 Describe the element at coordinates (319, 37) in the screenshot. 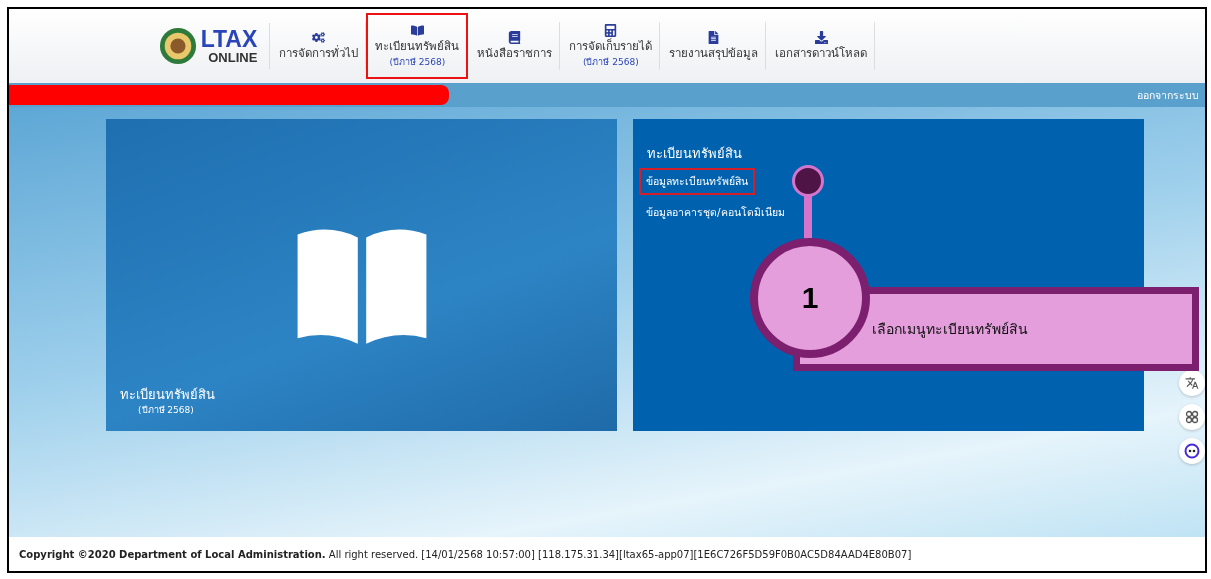

I see `gears-icon` at that location.